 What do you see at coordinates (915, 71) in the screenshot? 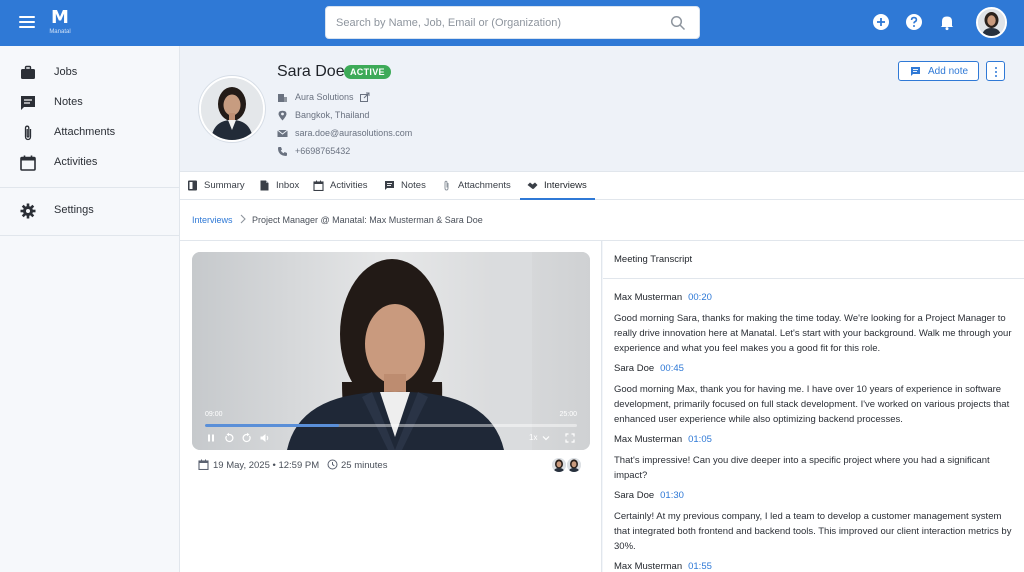
I see `note-icon` at bounding box center [915, 71].